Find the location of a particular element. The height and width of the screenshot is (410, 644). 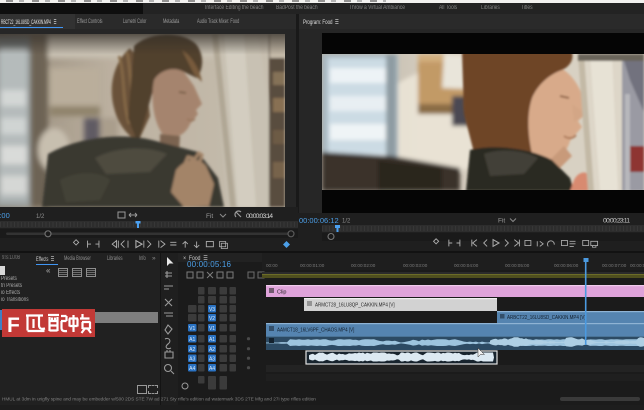

svg-text: V3 is located at coordinates (212, 310).